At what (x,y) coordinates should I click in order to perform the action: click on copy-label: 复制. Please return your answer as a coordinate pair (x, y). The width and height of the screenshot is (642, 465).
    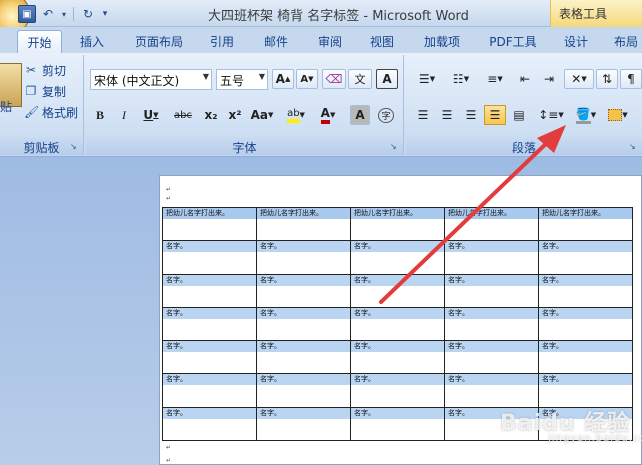
    Looking at the image, I should click on (54, 91).